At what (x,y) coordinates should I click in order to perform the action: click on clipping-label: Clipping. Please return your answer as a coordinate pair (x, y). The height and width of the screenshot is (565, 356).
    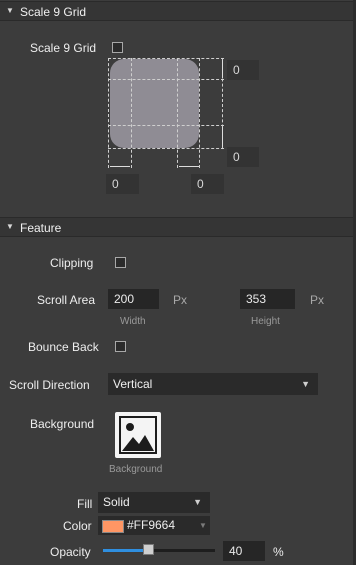
    Looking at the image, I should click on (72, 263).